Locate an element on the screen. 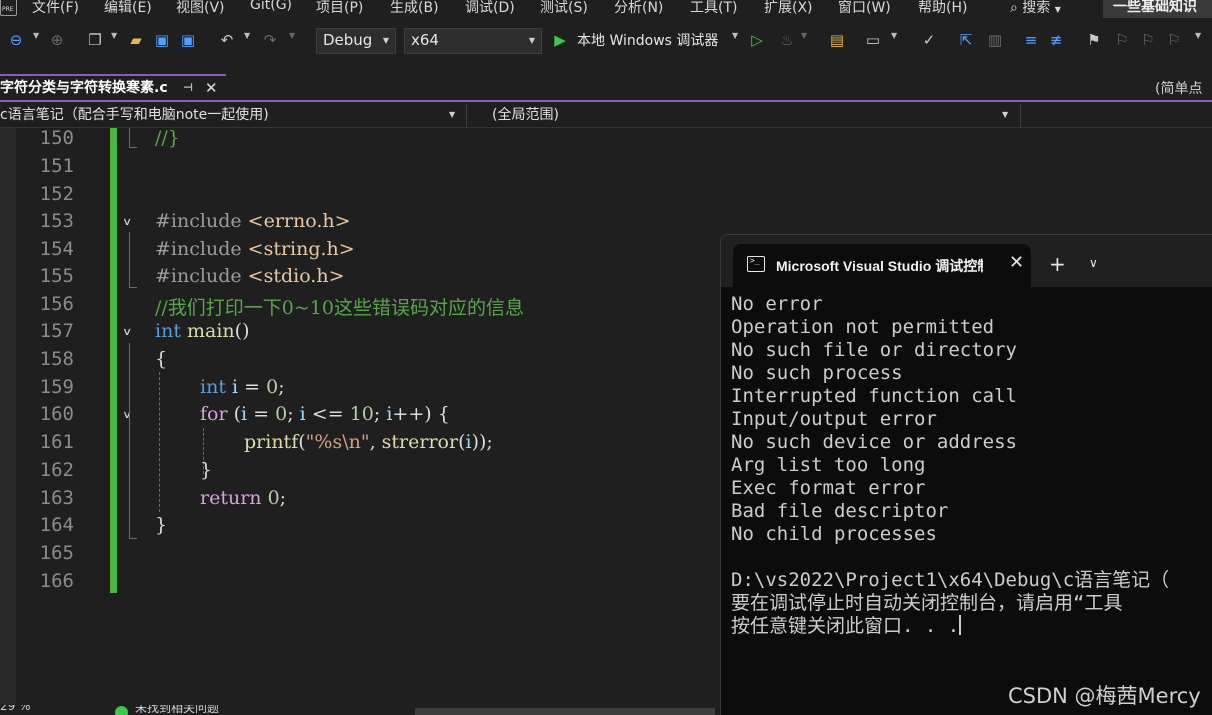  chevron-down-icon: ∨ is located at coordinates (1093, 263).